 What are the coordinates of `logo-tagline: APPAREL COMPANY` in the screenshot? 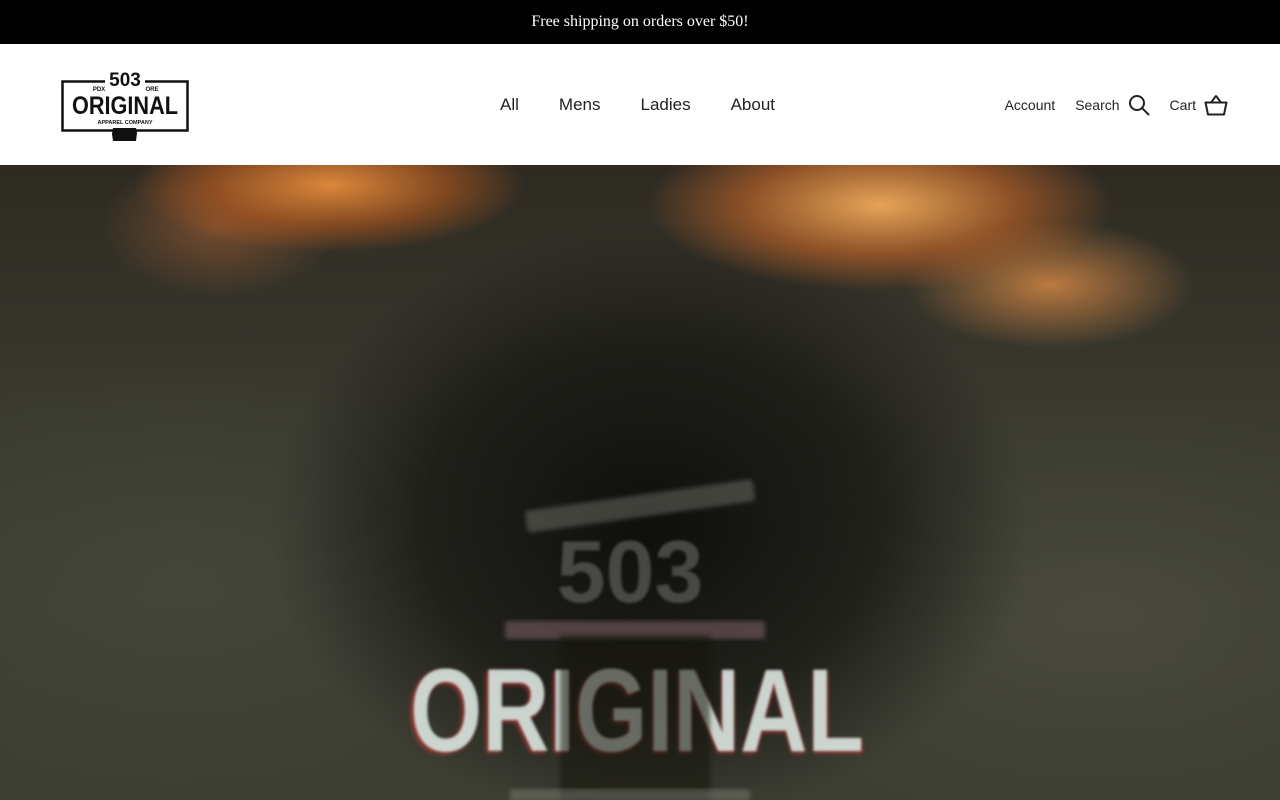 It's located at (124, 123).